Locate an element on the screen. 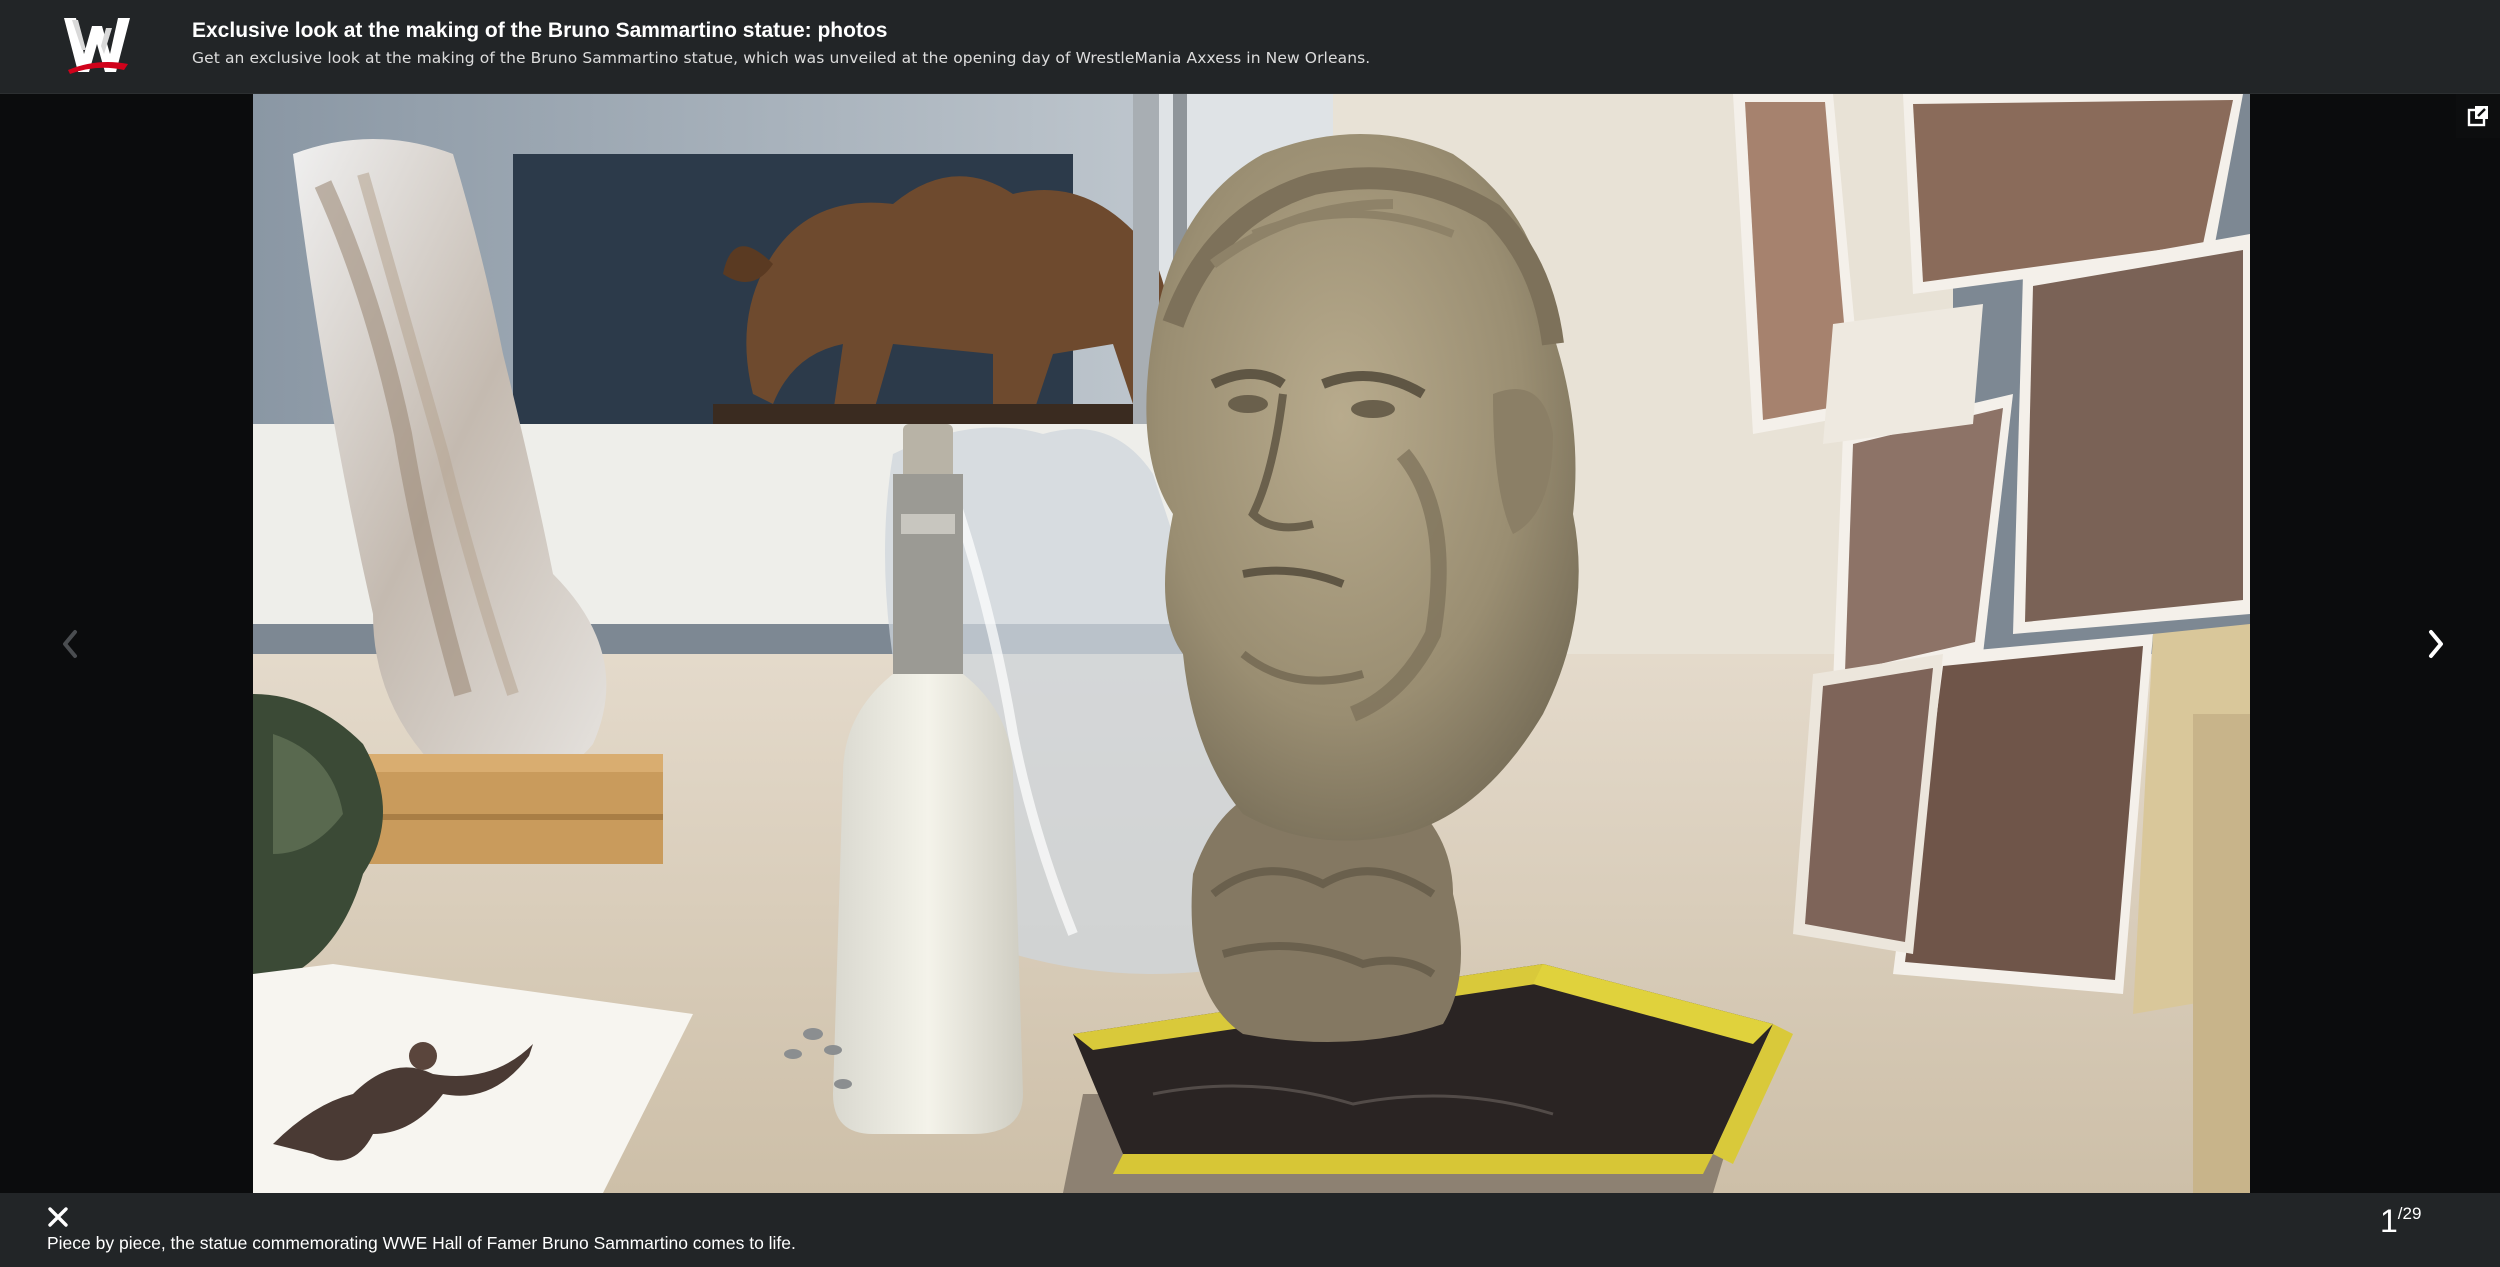  close-gallery-button is located at coordinates (58, 1217).